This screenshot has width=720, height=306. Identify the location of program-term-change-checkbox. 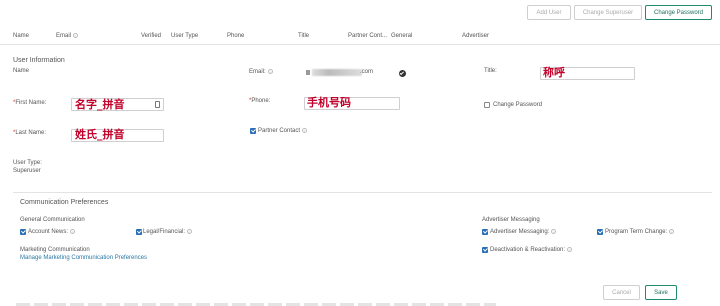
(600, 232).